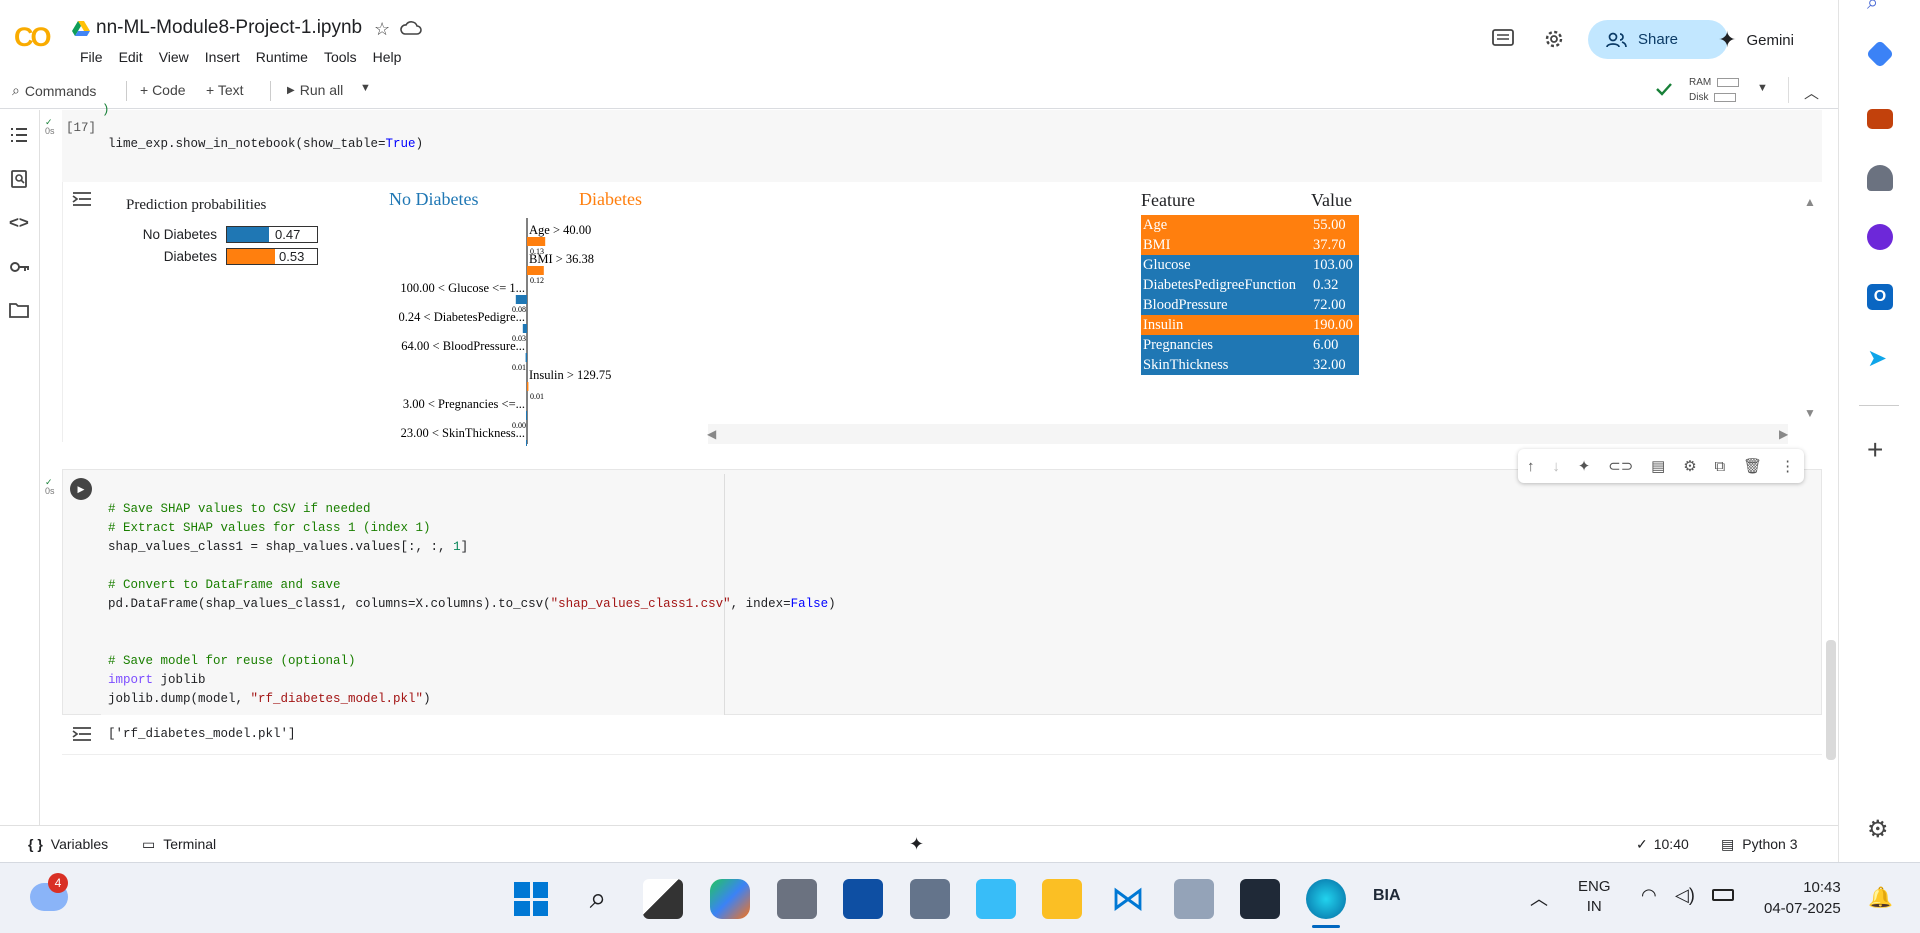 The image size is (1920, 933). I want to click on key-icon, so click(20, 268).